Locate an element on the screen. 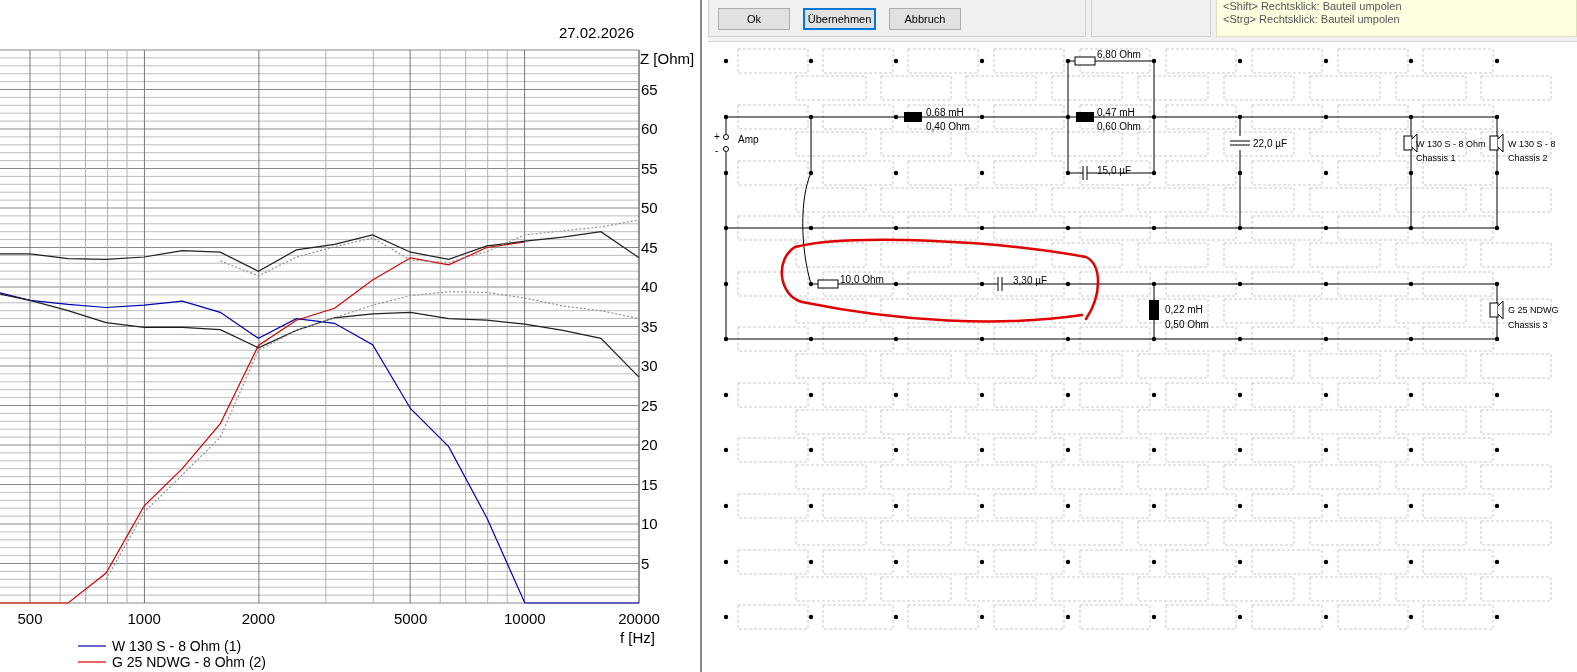  hint-text: <Shift> Rechtsklick: Bauteil umpolen is located at coordinates (1312, 6).